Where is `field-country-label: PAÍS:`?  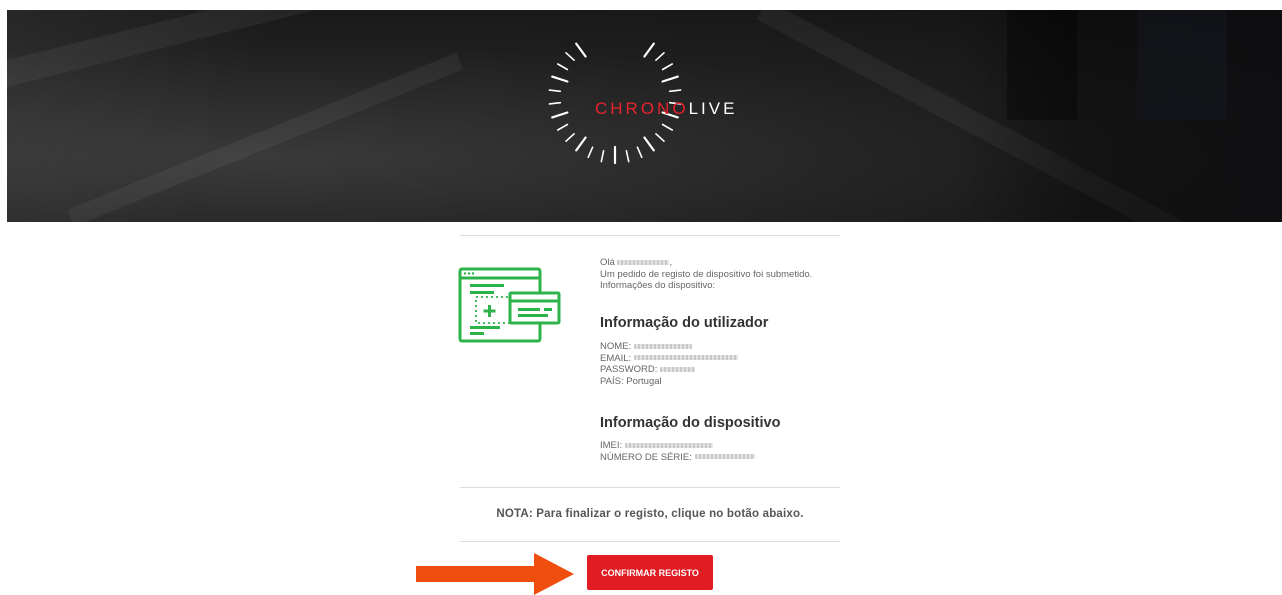 field-country-label: PAÍS: is located at coordinates (612, 381).